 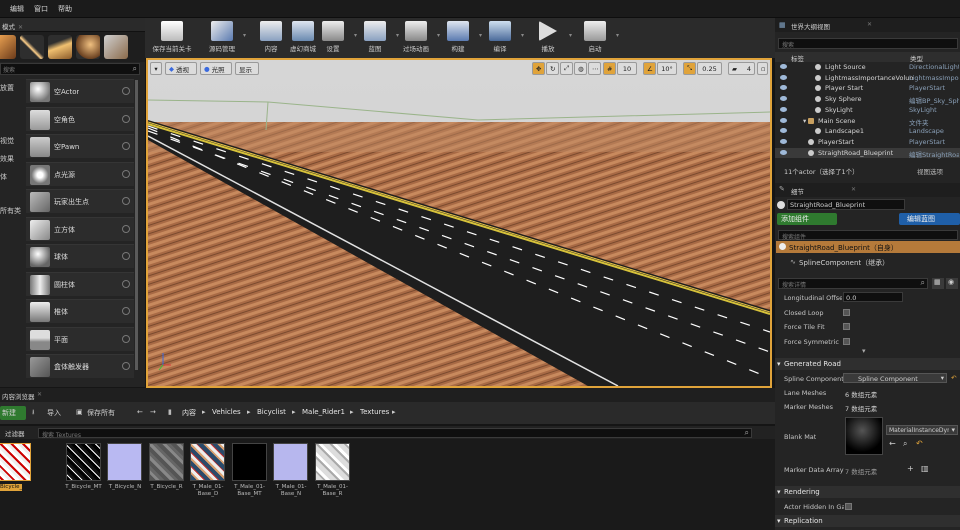 I want to click on outliner-row: Player Start PlayerStart, so click(x=867, y=88).